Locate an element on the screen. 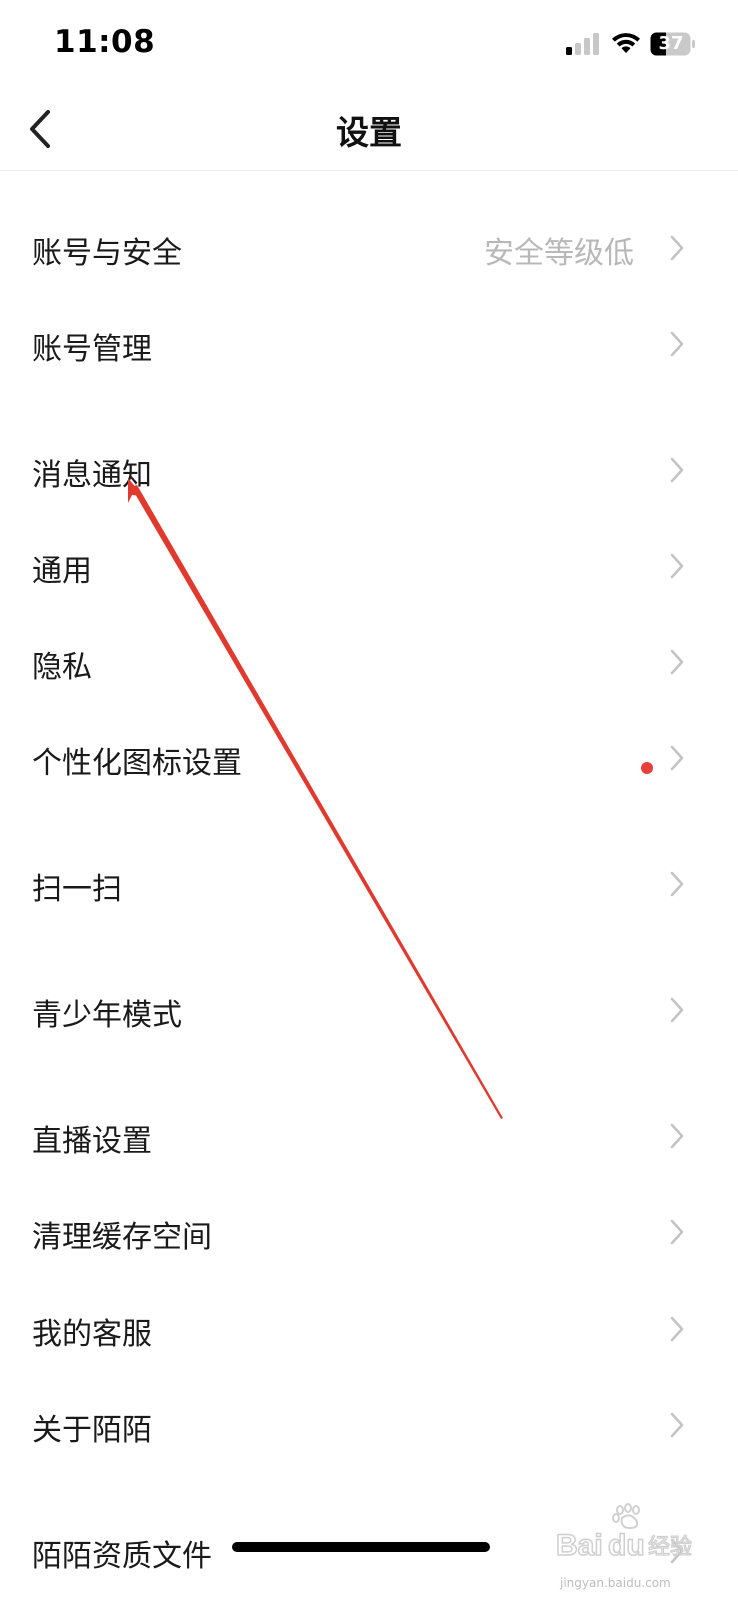 Image resolution: width=738 pixels, height=1600 pixels. settings-item-live-settings: 直播设置 is located at coordinates (369, 1136).